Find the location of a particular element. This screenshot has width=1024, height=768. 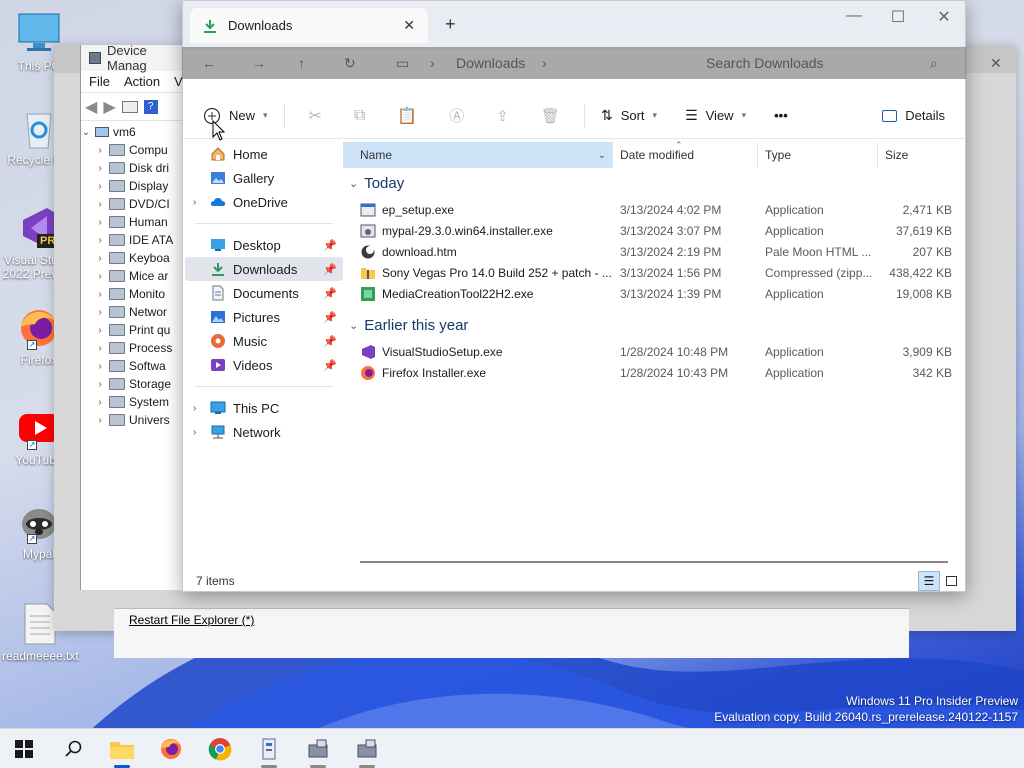

tab-downloads: Downloads ✕ is located at coordinates (309, 25).